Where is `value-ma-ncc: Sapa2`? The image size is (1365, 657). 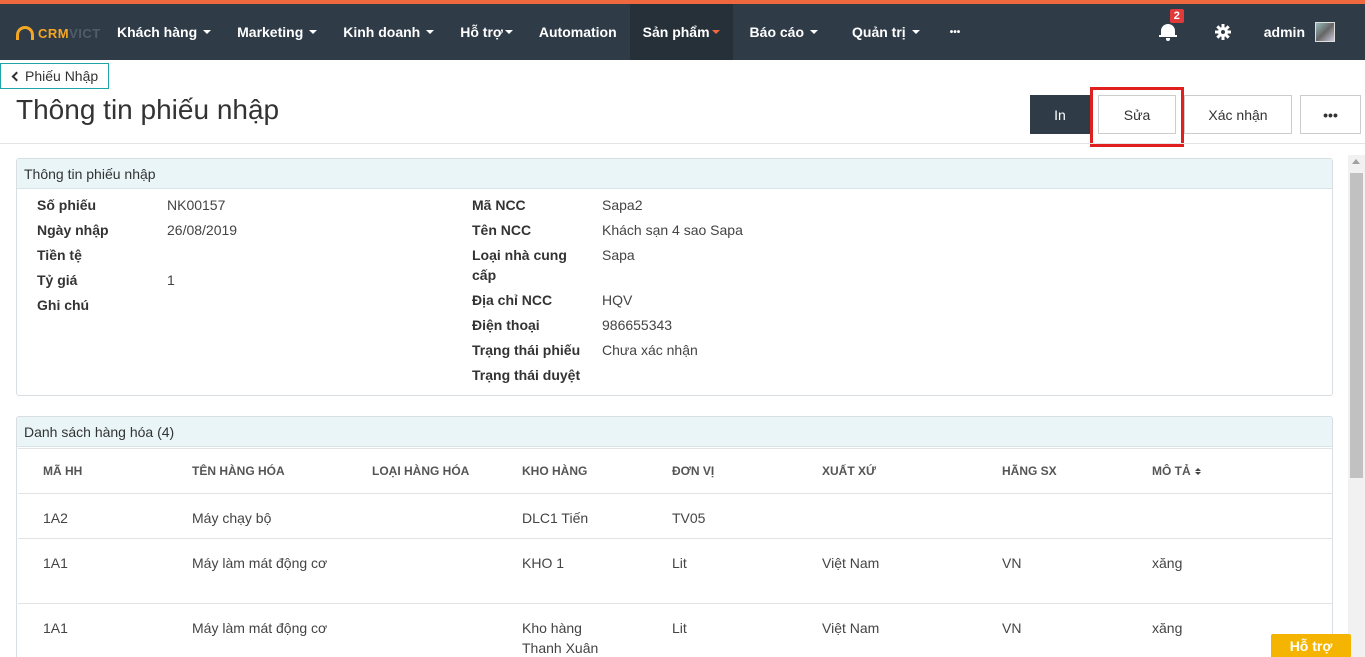 value-ma-ncc: Sapa2 is located at coordinates (622, 205).